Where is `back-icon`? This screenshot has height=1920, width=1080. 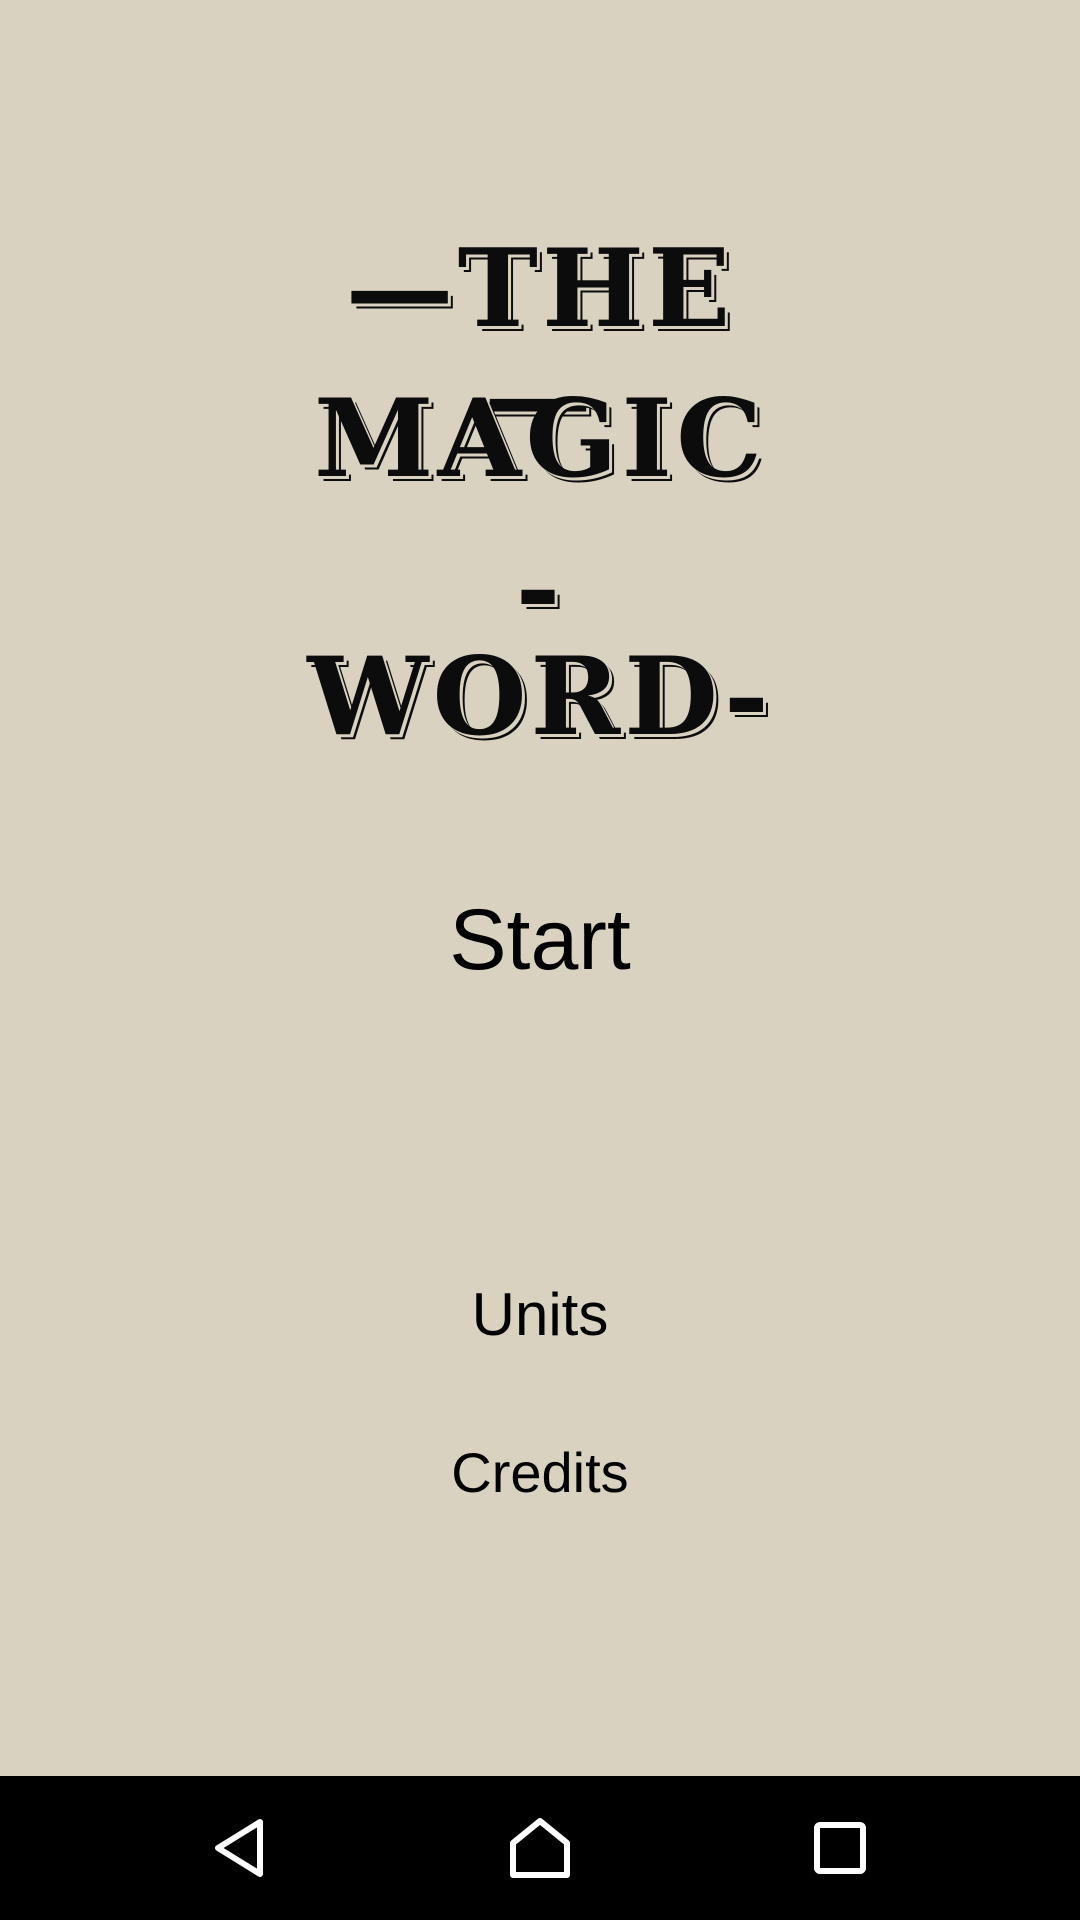
back-icon is located at coordinates (239, 1848).